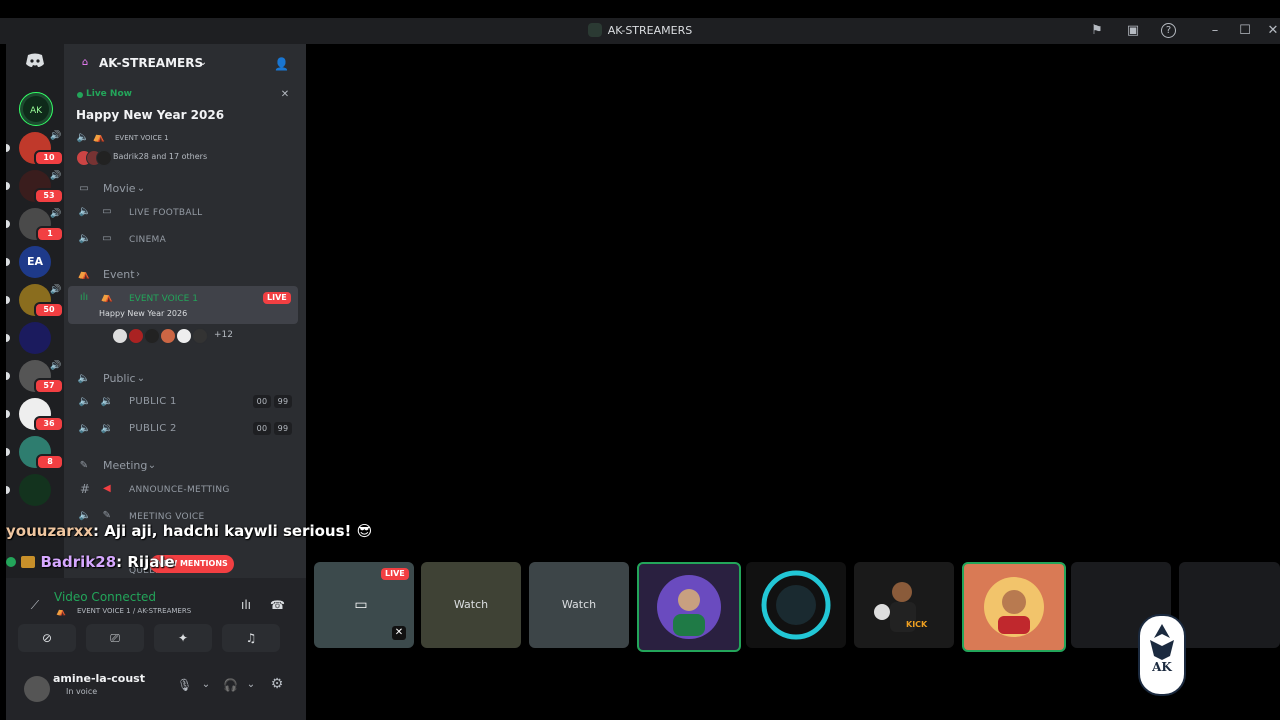 This screenshot has width=1280, height=720. What do you see at coordinates (283, 401) in the screenshot?
I see `user-limit: 99` at bounding box center [283, 401].